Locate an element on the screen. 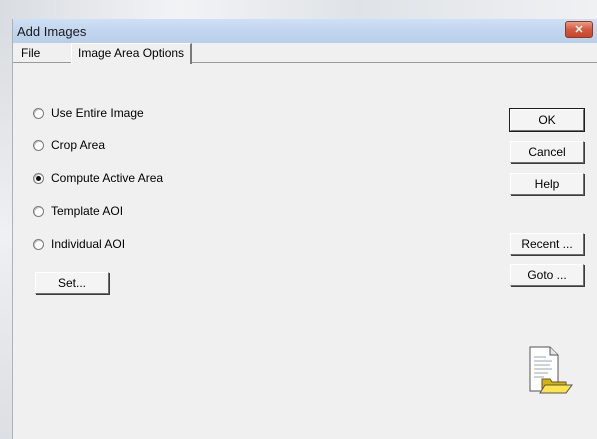 The image size is (597, 439). option-label: Use Entire Image is located at coordinates (97, 113).